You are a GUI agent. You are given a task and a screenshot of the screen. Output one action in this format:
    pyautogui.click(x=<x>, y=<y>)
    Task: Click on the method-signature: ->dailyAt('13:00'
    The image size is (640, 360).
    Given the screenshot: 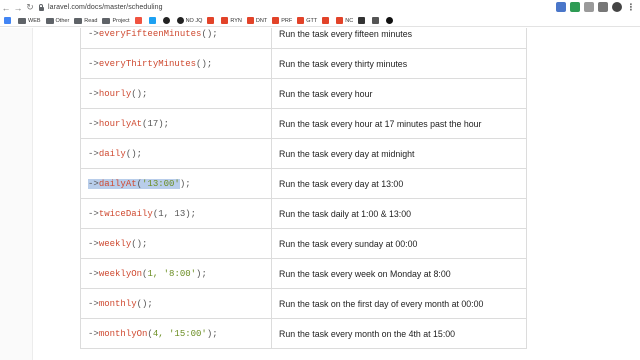 What is the action you would take?
    pyautogui.click(x=134, y=184)
    